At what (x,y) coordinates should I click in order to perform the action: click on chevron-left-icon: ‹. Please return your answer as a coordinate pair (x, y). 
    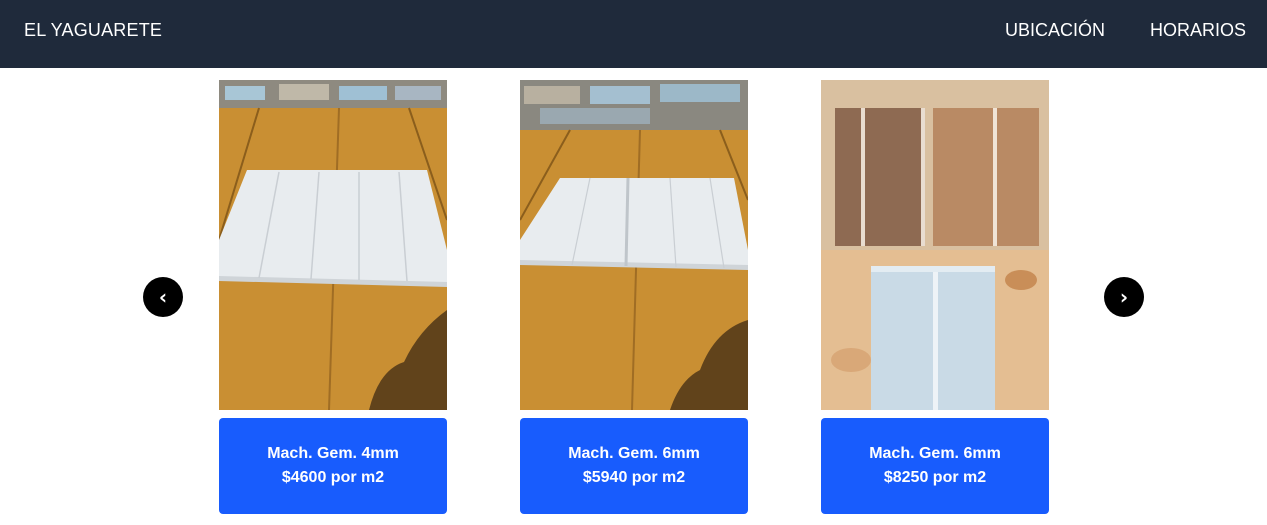
    Looking at the image, I should click on (163, 297).